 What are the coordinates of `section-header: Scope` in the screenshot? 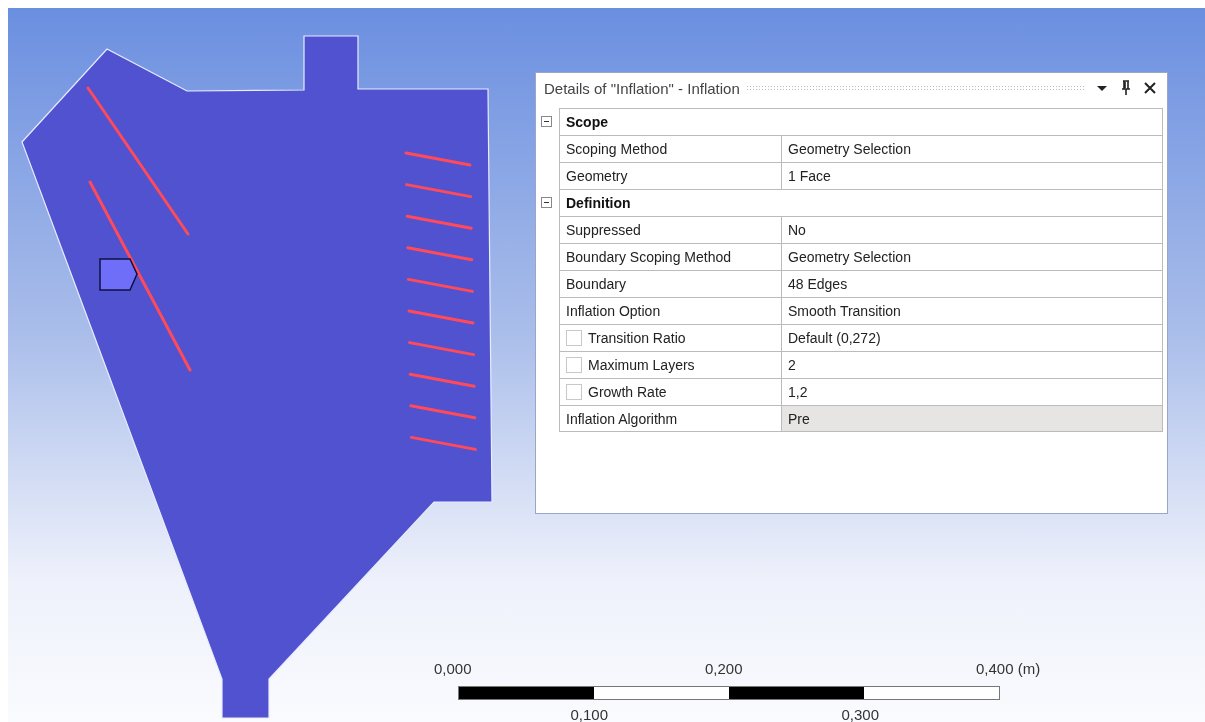 It's located at (861, 121).